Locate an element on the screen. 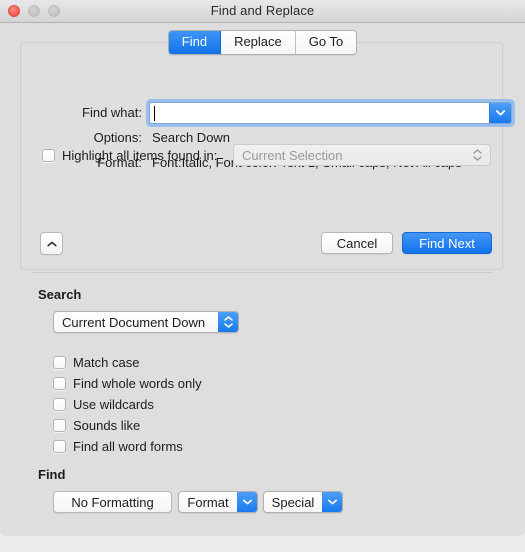 This screenshot has width=525, height=552. search-section-title: Search is located at coordinates (60, 294).